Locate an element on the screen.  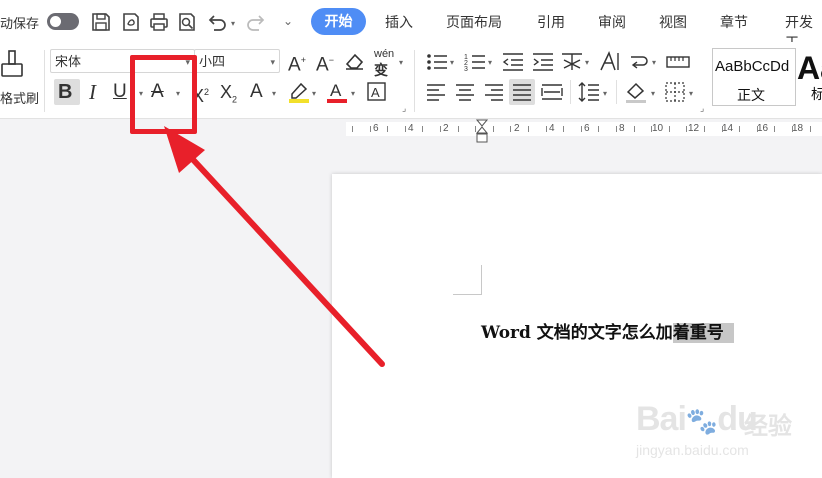
watermark-brand: Bai🐾du is located at coordinates (697, 419).